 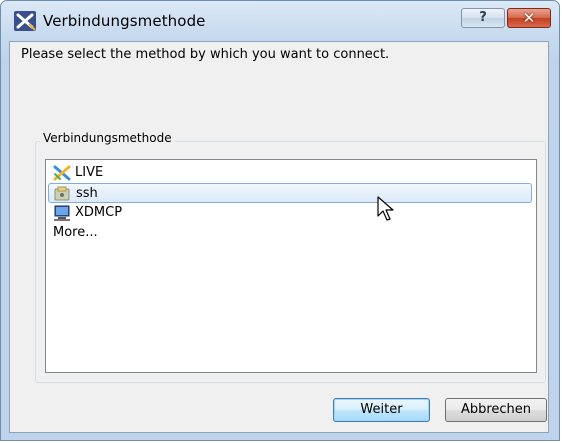 I want to click on groupbox-legend: Verbindungsmethode, so click(x=107, y=138).